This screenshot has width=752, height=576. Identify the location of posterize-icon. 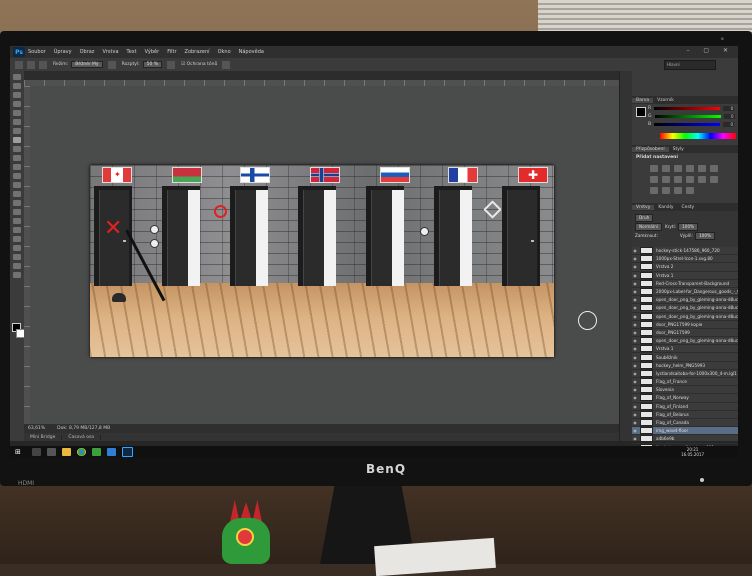
(654, 190).